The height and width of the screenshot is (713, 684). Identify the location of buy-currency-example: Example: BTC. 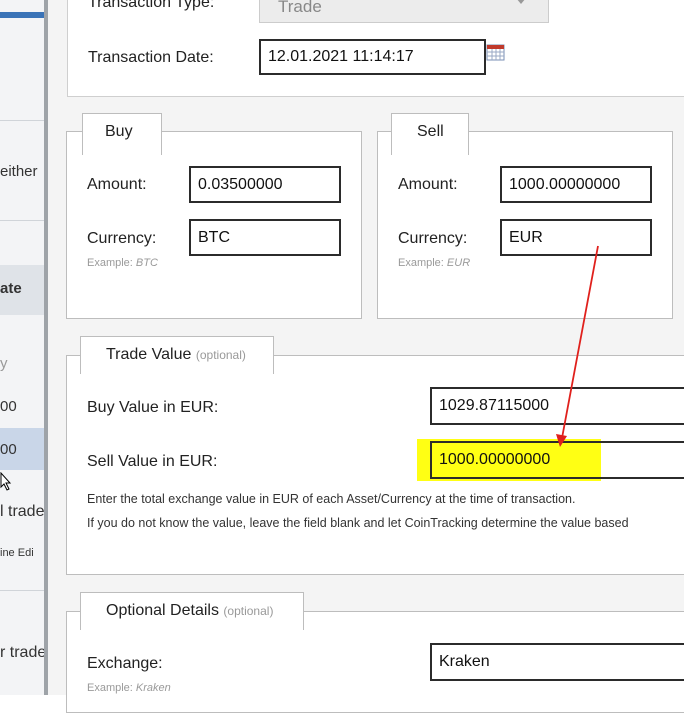
(122, 263).